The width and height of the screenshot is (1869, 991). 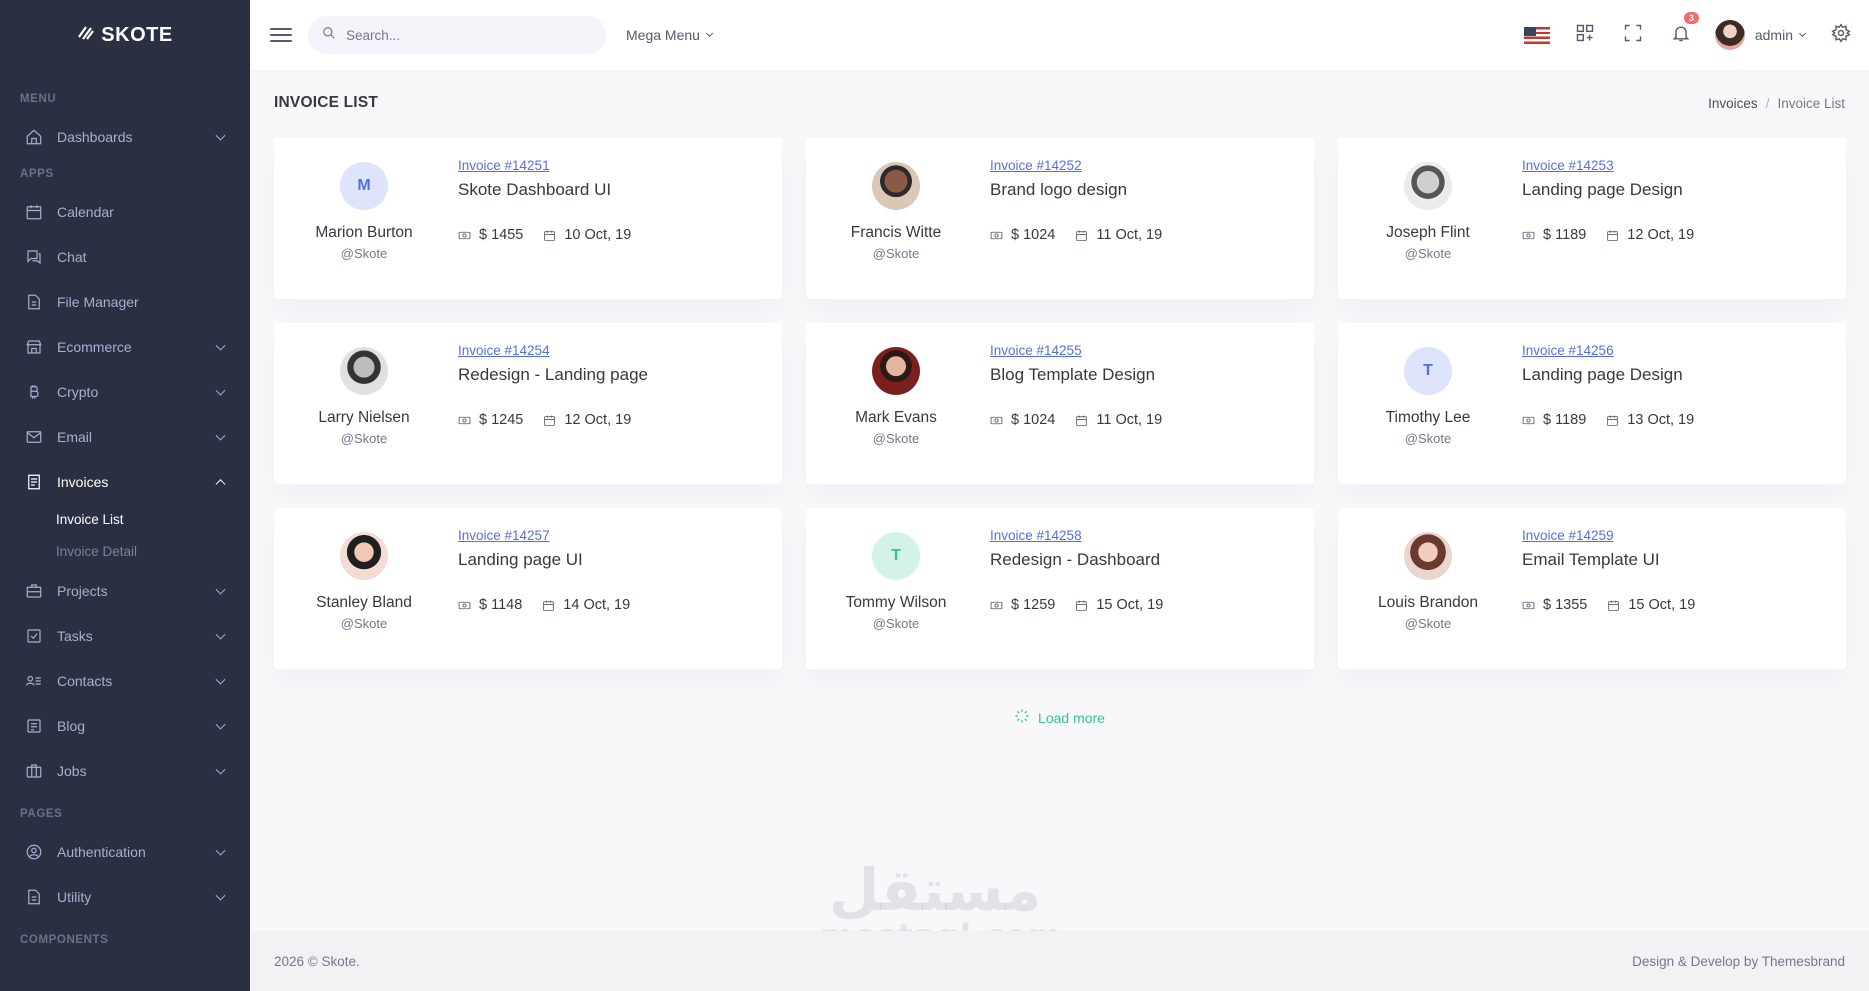 I want to click on breadcrumb-invoice-list: Invoice List, so click(x=1811, y=103).